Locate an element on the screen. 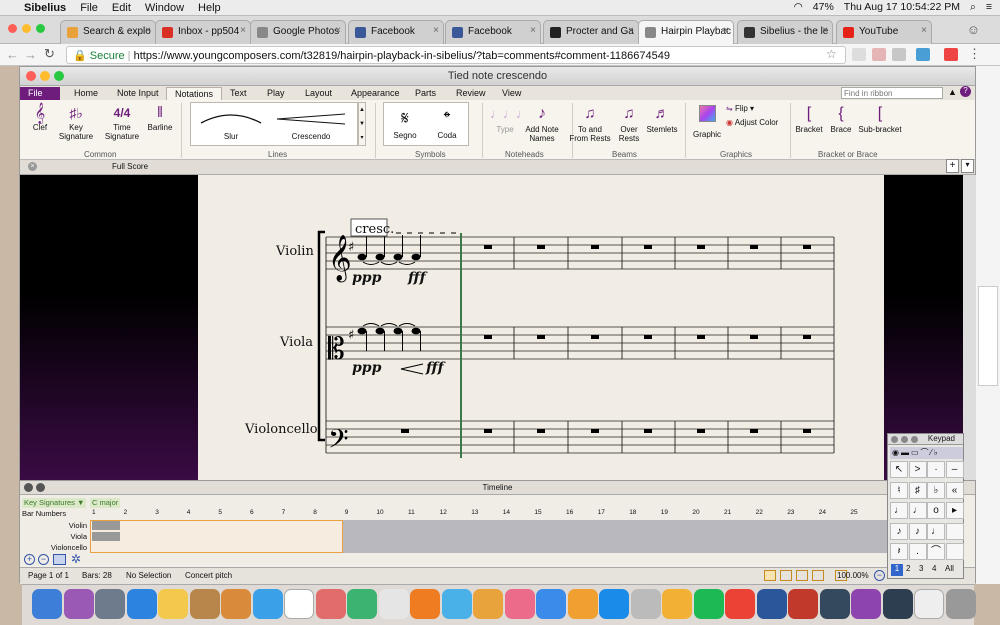 The width and height of the screenshot is (1000, 625). bar-number: 5 is located at coordinates (220, 512).